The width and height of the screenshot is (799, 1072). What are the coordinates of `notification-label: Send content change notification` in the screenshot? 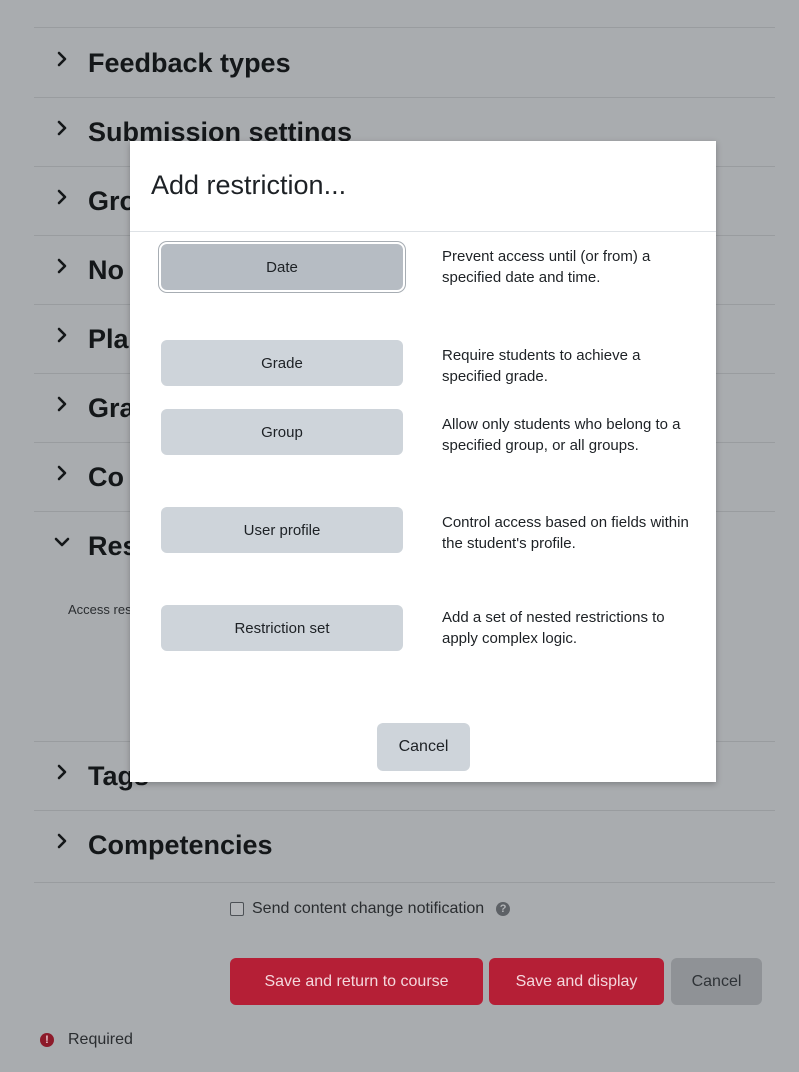 It's located at (368, 908).